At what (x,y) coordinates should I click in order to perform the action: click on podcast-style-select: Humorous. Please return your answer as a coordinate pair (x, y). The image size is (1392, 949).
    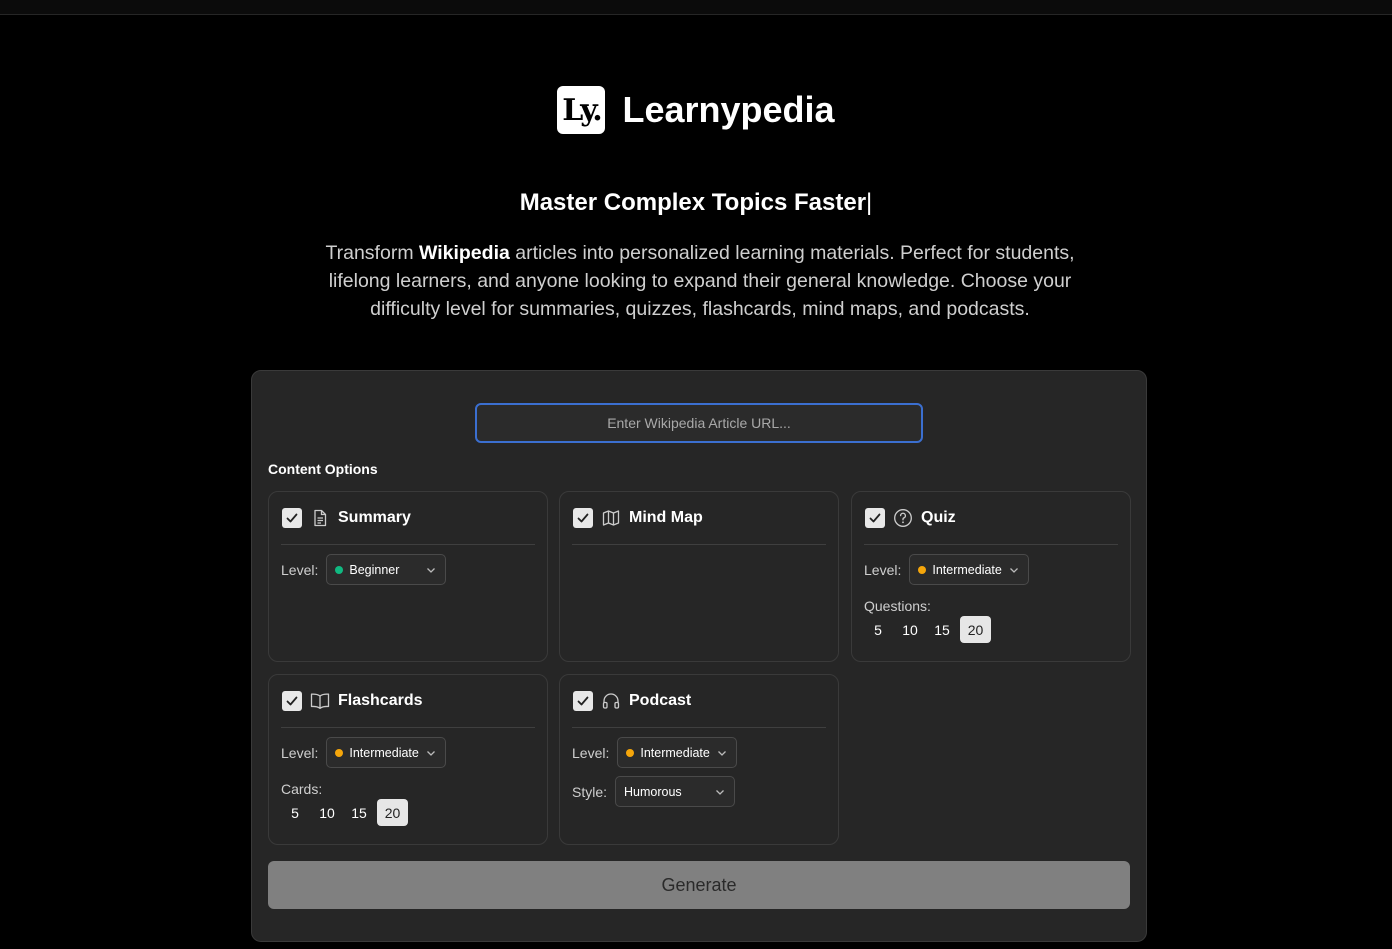
    Looking at the image, I should click on (675, 791).